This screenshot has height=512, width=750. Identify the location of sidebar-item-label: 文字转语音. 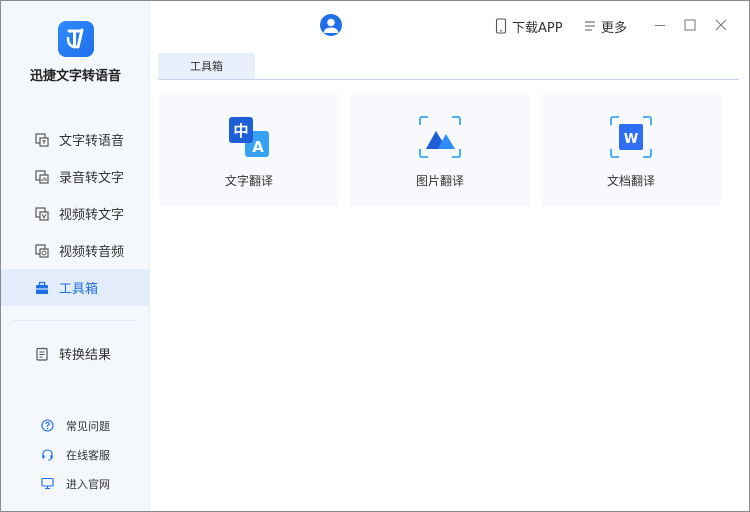
(92, 141).